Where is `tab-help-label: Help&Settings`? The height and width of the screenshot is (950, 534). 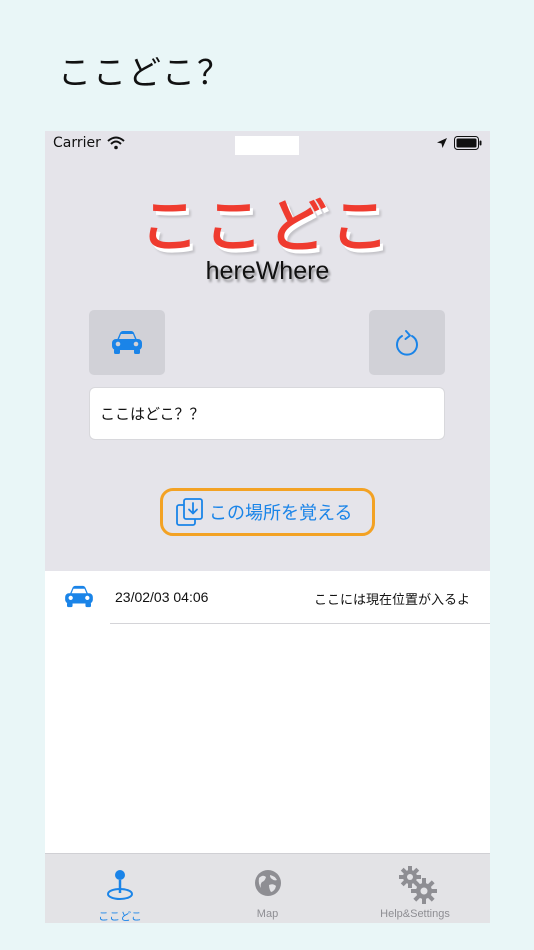
tab-help-label: Help&Settings is located at coordinates (415, 914).